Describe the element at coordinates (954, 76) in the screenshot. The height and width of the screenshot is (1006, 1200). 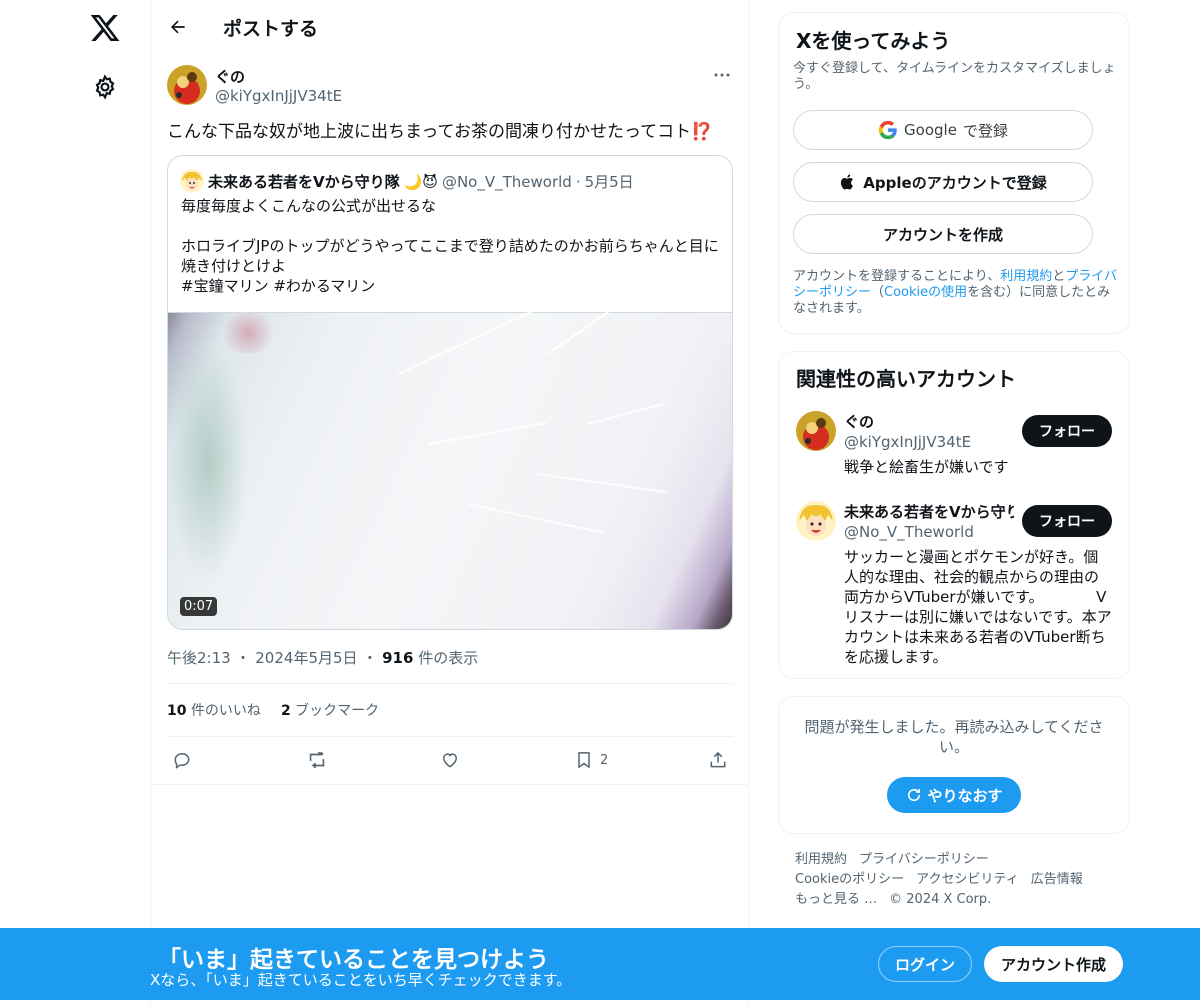
I see `signup-subtitle: 今すぐ登録して、タイムラインをカスタマイズしましょう。` at that location.